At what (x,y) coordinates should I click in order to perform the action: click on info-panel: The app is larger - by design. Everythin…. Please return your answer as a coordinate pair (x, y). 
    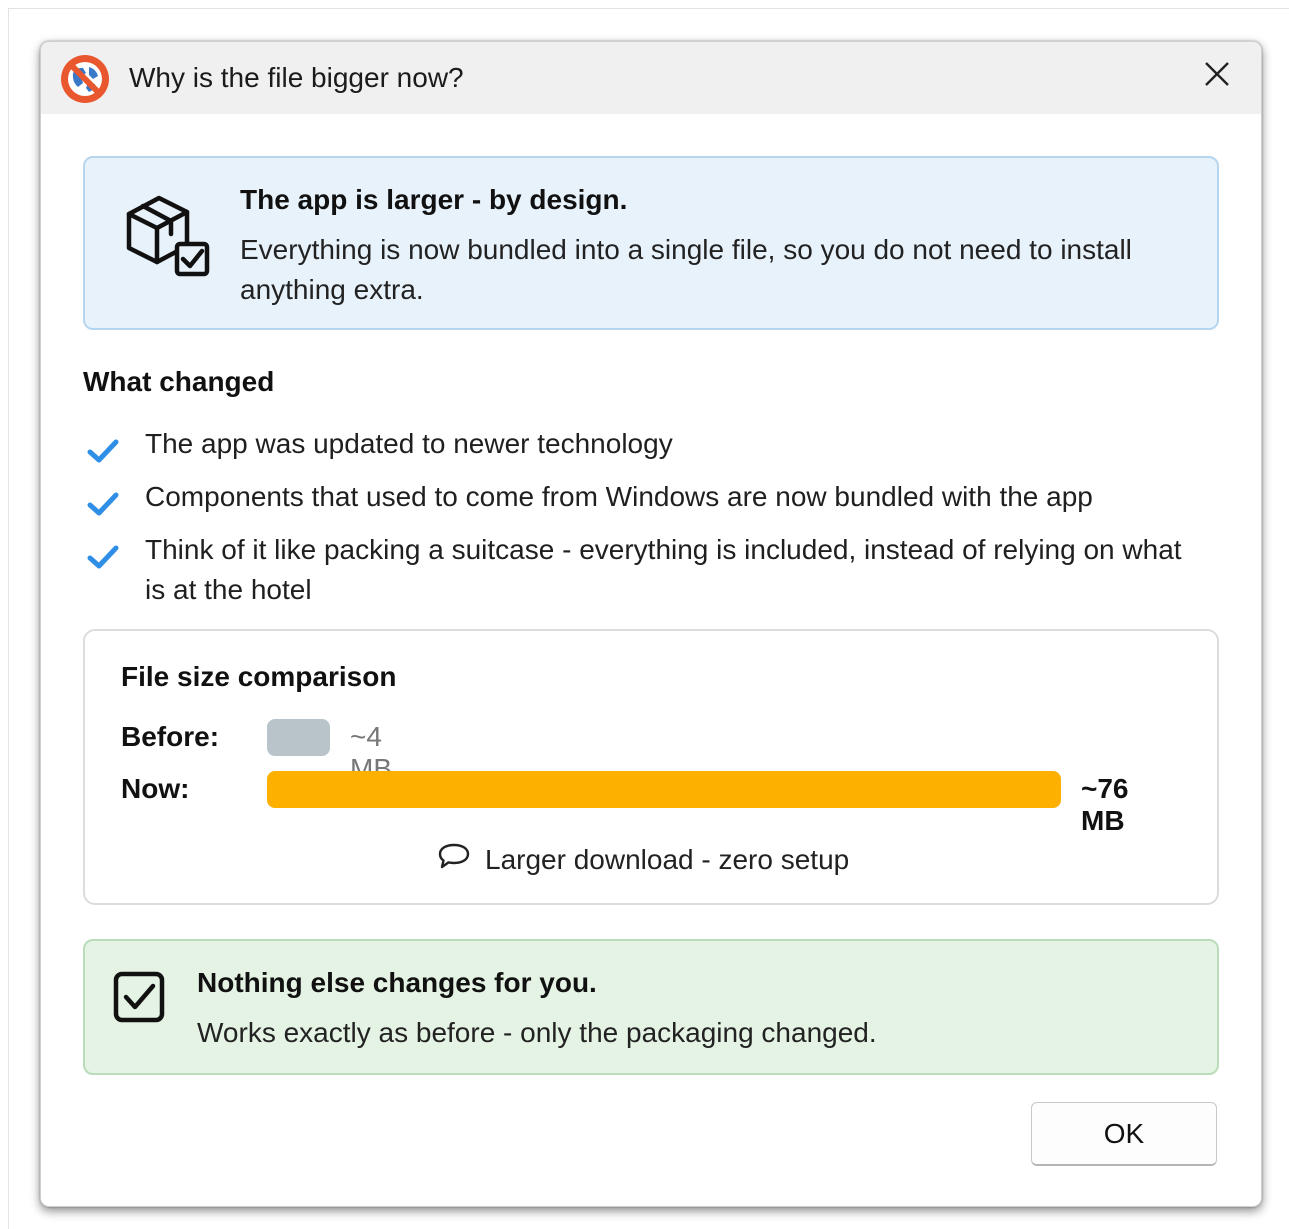
    Looking at the image, I should click on (651, 243).